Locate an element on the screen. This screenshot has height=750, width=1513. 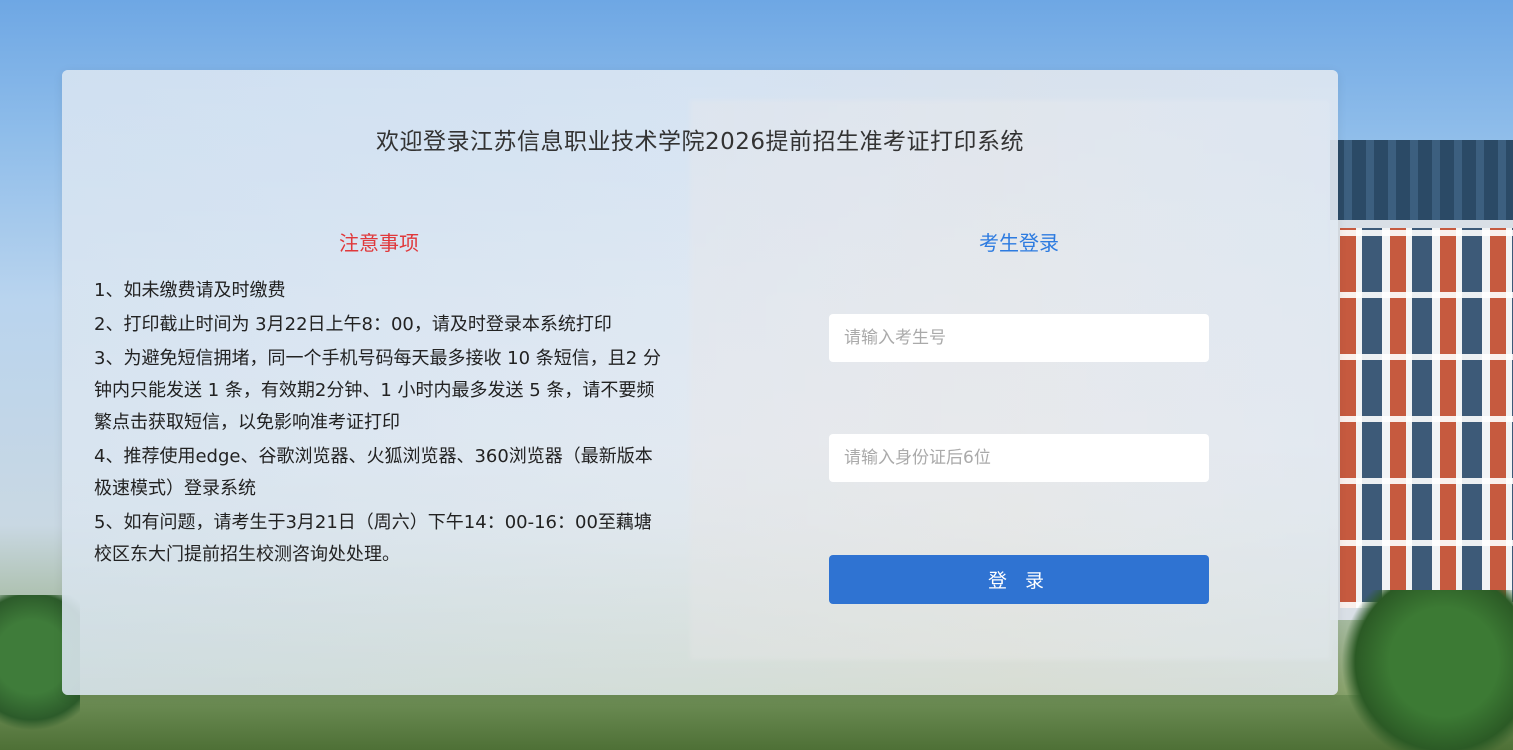
notice-heading: 注意事项 is located at coordinates (379, 243).